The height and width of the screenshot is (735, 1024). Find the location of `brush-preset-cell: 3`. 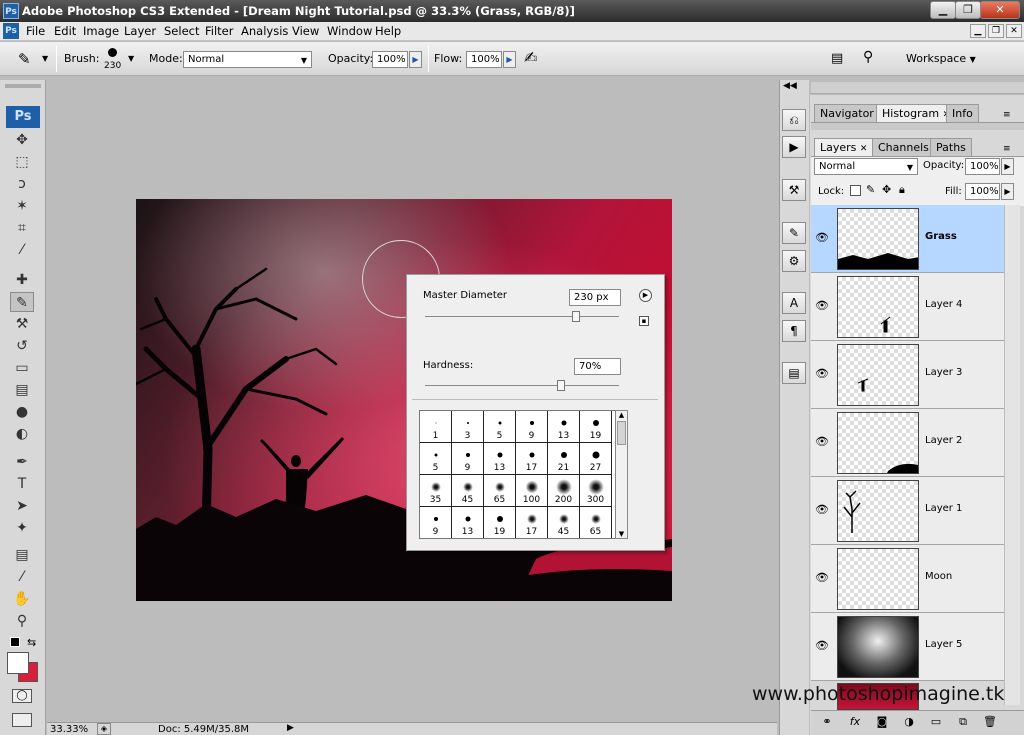

brush-preset-cell: 3 is located at coordinates (468, 427).